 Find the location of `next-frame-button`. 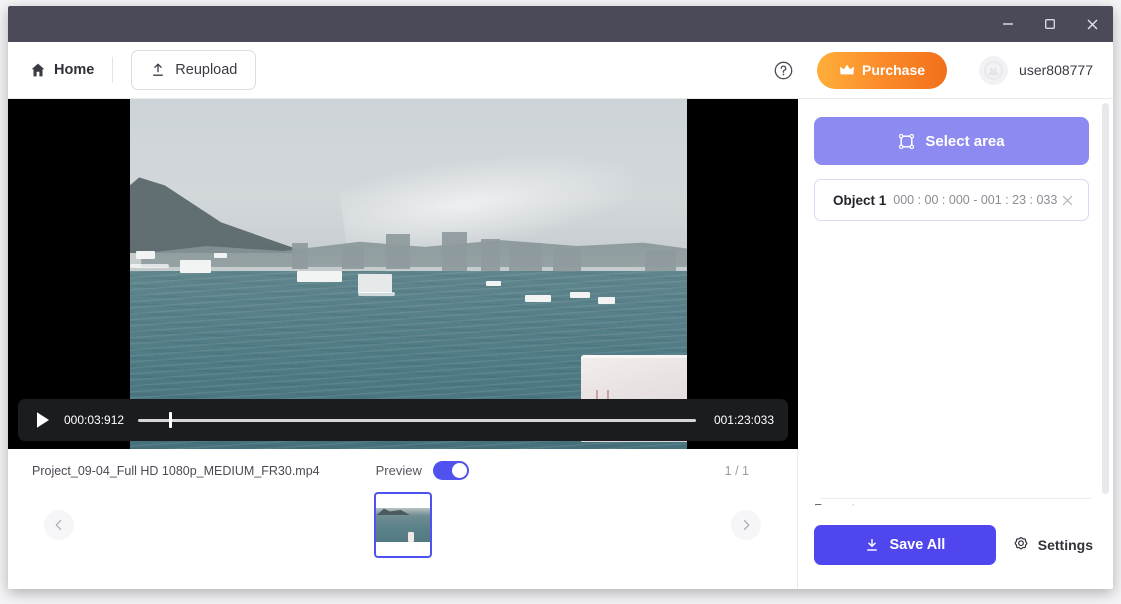

next-frame-button is located at coordinates (746, 525).